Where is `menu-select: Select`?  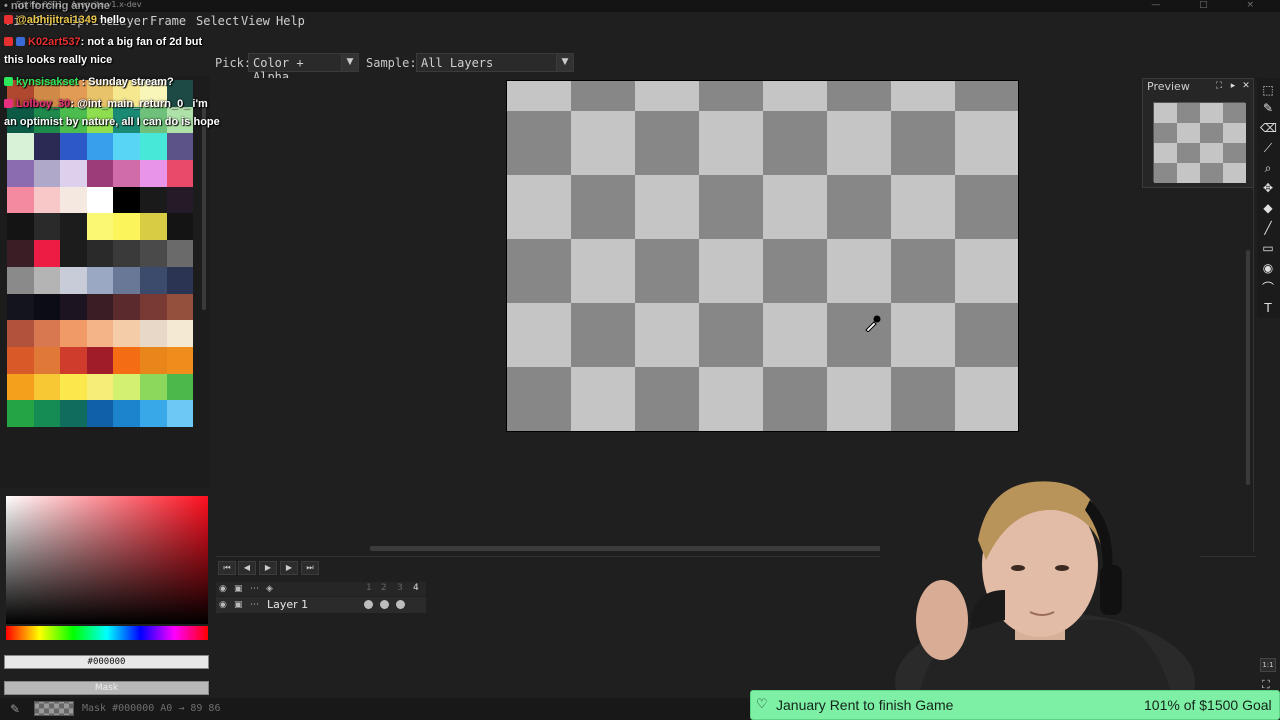 menu-select: Select is located at coordinates (217, 21).